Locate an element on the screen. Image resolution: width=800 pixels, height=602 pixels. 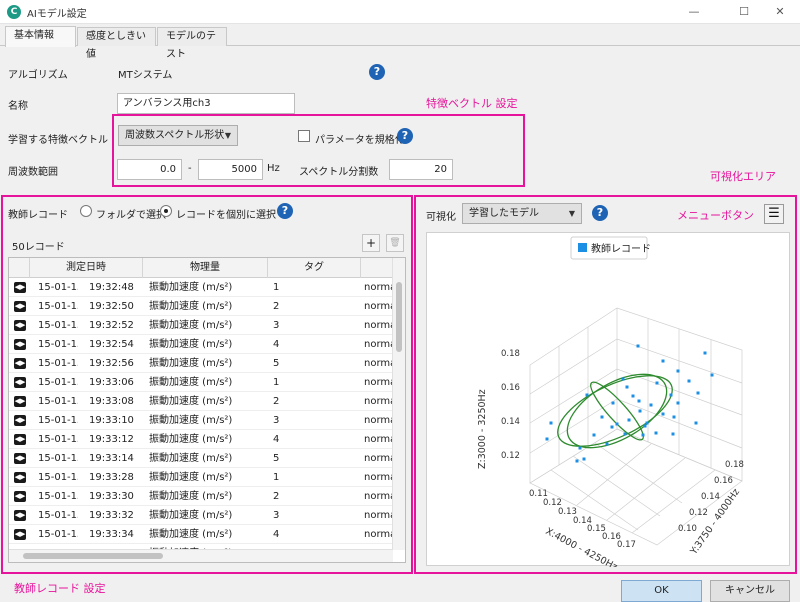
table-row: ◀▶ 15-01-15 19:32:50 振動加速度 (m/s²) 2 norma is located at coordinates (201, 306).